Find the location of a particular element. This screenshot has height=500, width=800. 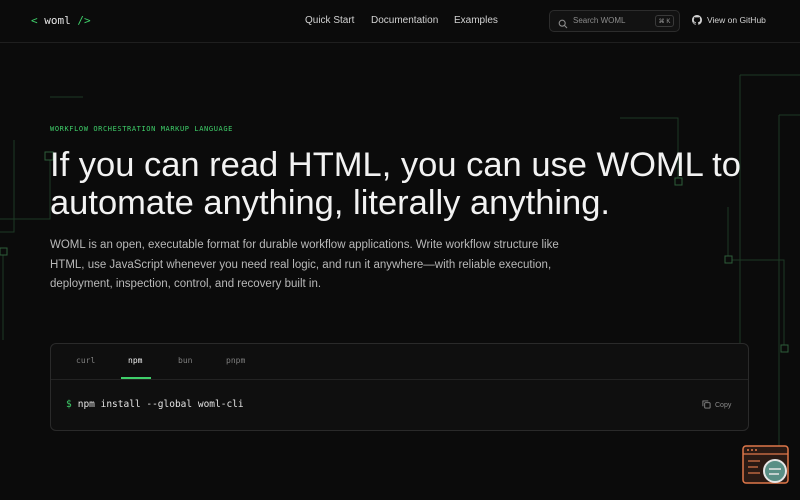

logo-text: woml is located at coordinates (57, 20).